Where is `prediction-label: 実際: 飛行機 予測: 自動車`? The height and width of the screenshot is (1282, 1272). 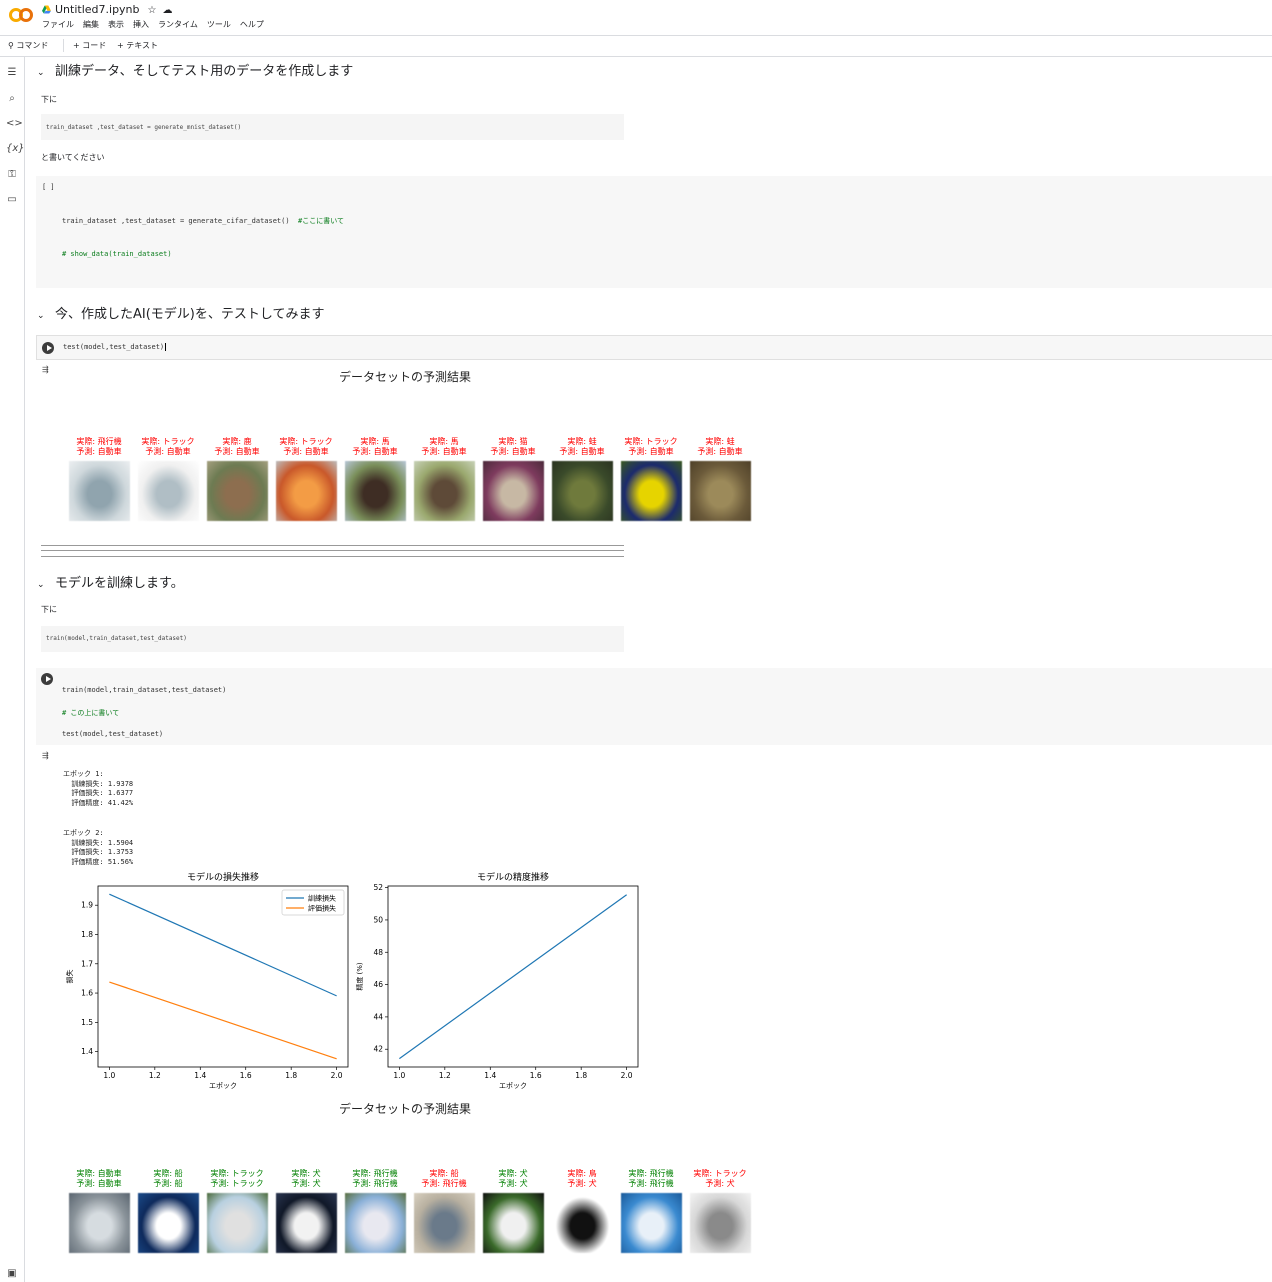 prediction-label: 実際: 飛行機 予測: 自動車 is located at coordinates (99, 447).